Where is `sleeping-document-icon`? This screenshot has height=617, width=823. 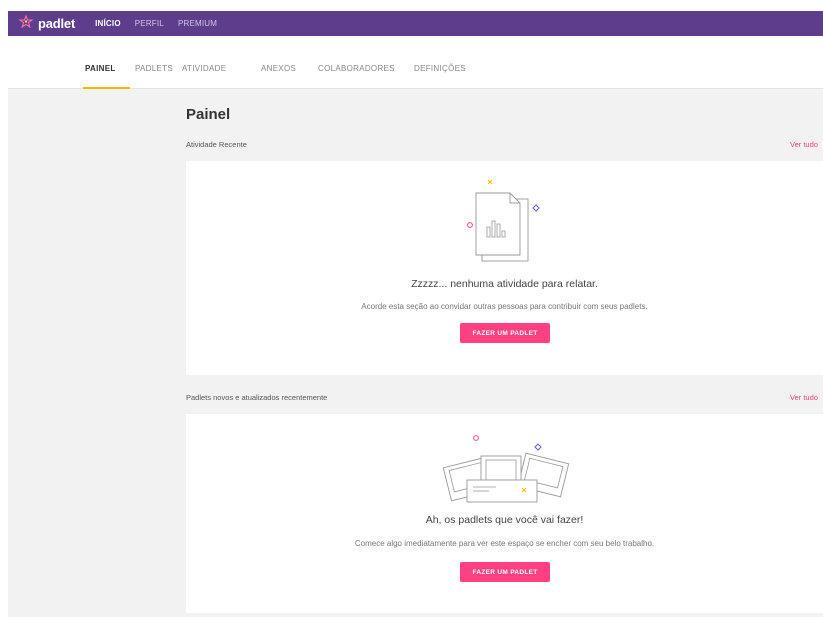 sleeping-document-icon is located at coordinates (506, 225).